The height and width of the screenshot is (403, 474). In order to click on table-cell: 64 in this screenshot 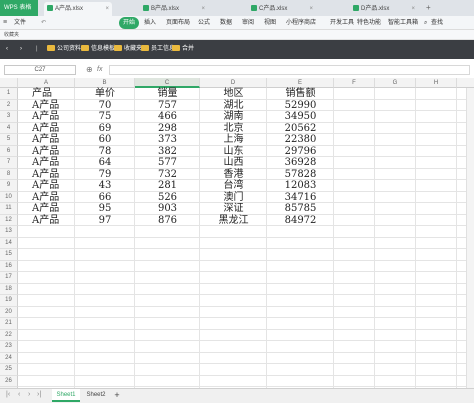, I will do `click(105, 163)`.